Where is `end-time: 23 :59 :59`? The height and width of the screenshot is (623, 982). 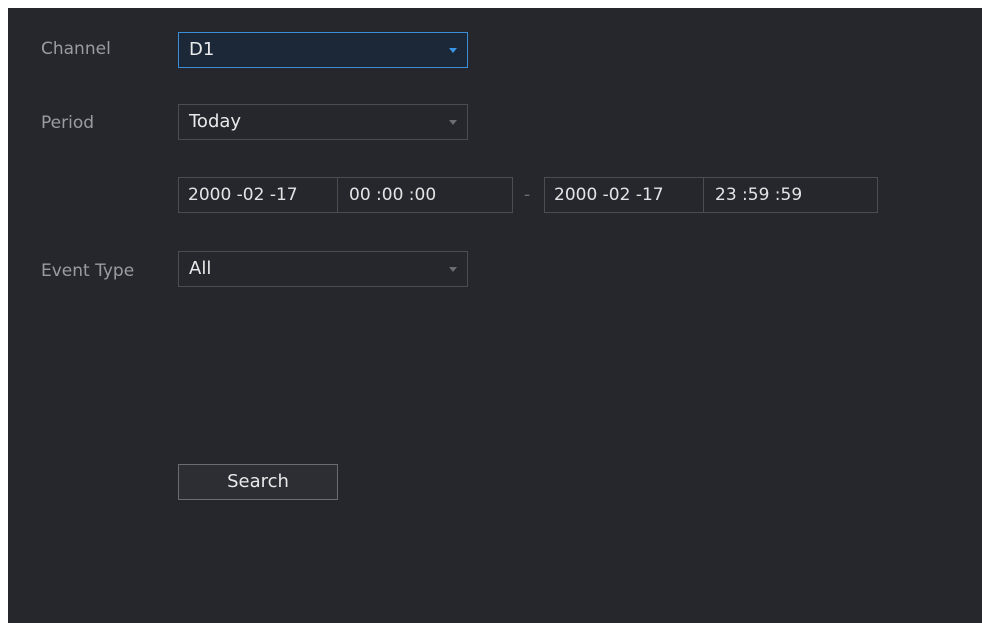 end-time: 23 :59 :59 is located at coordinates (758, 195).